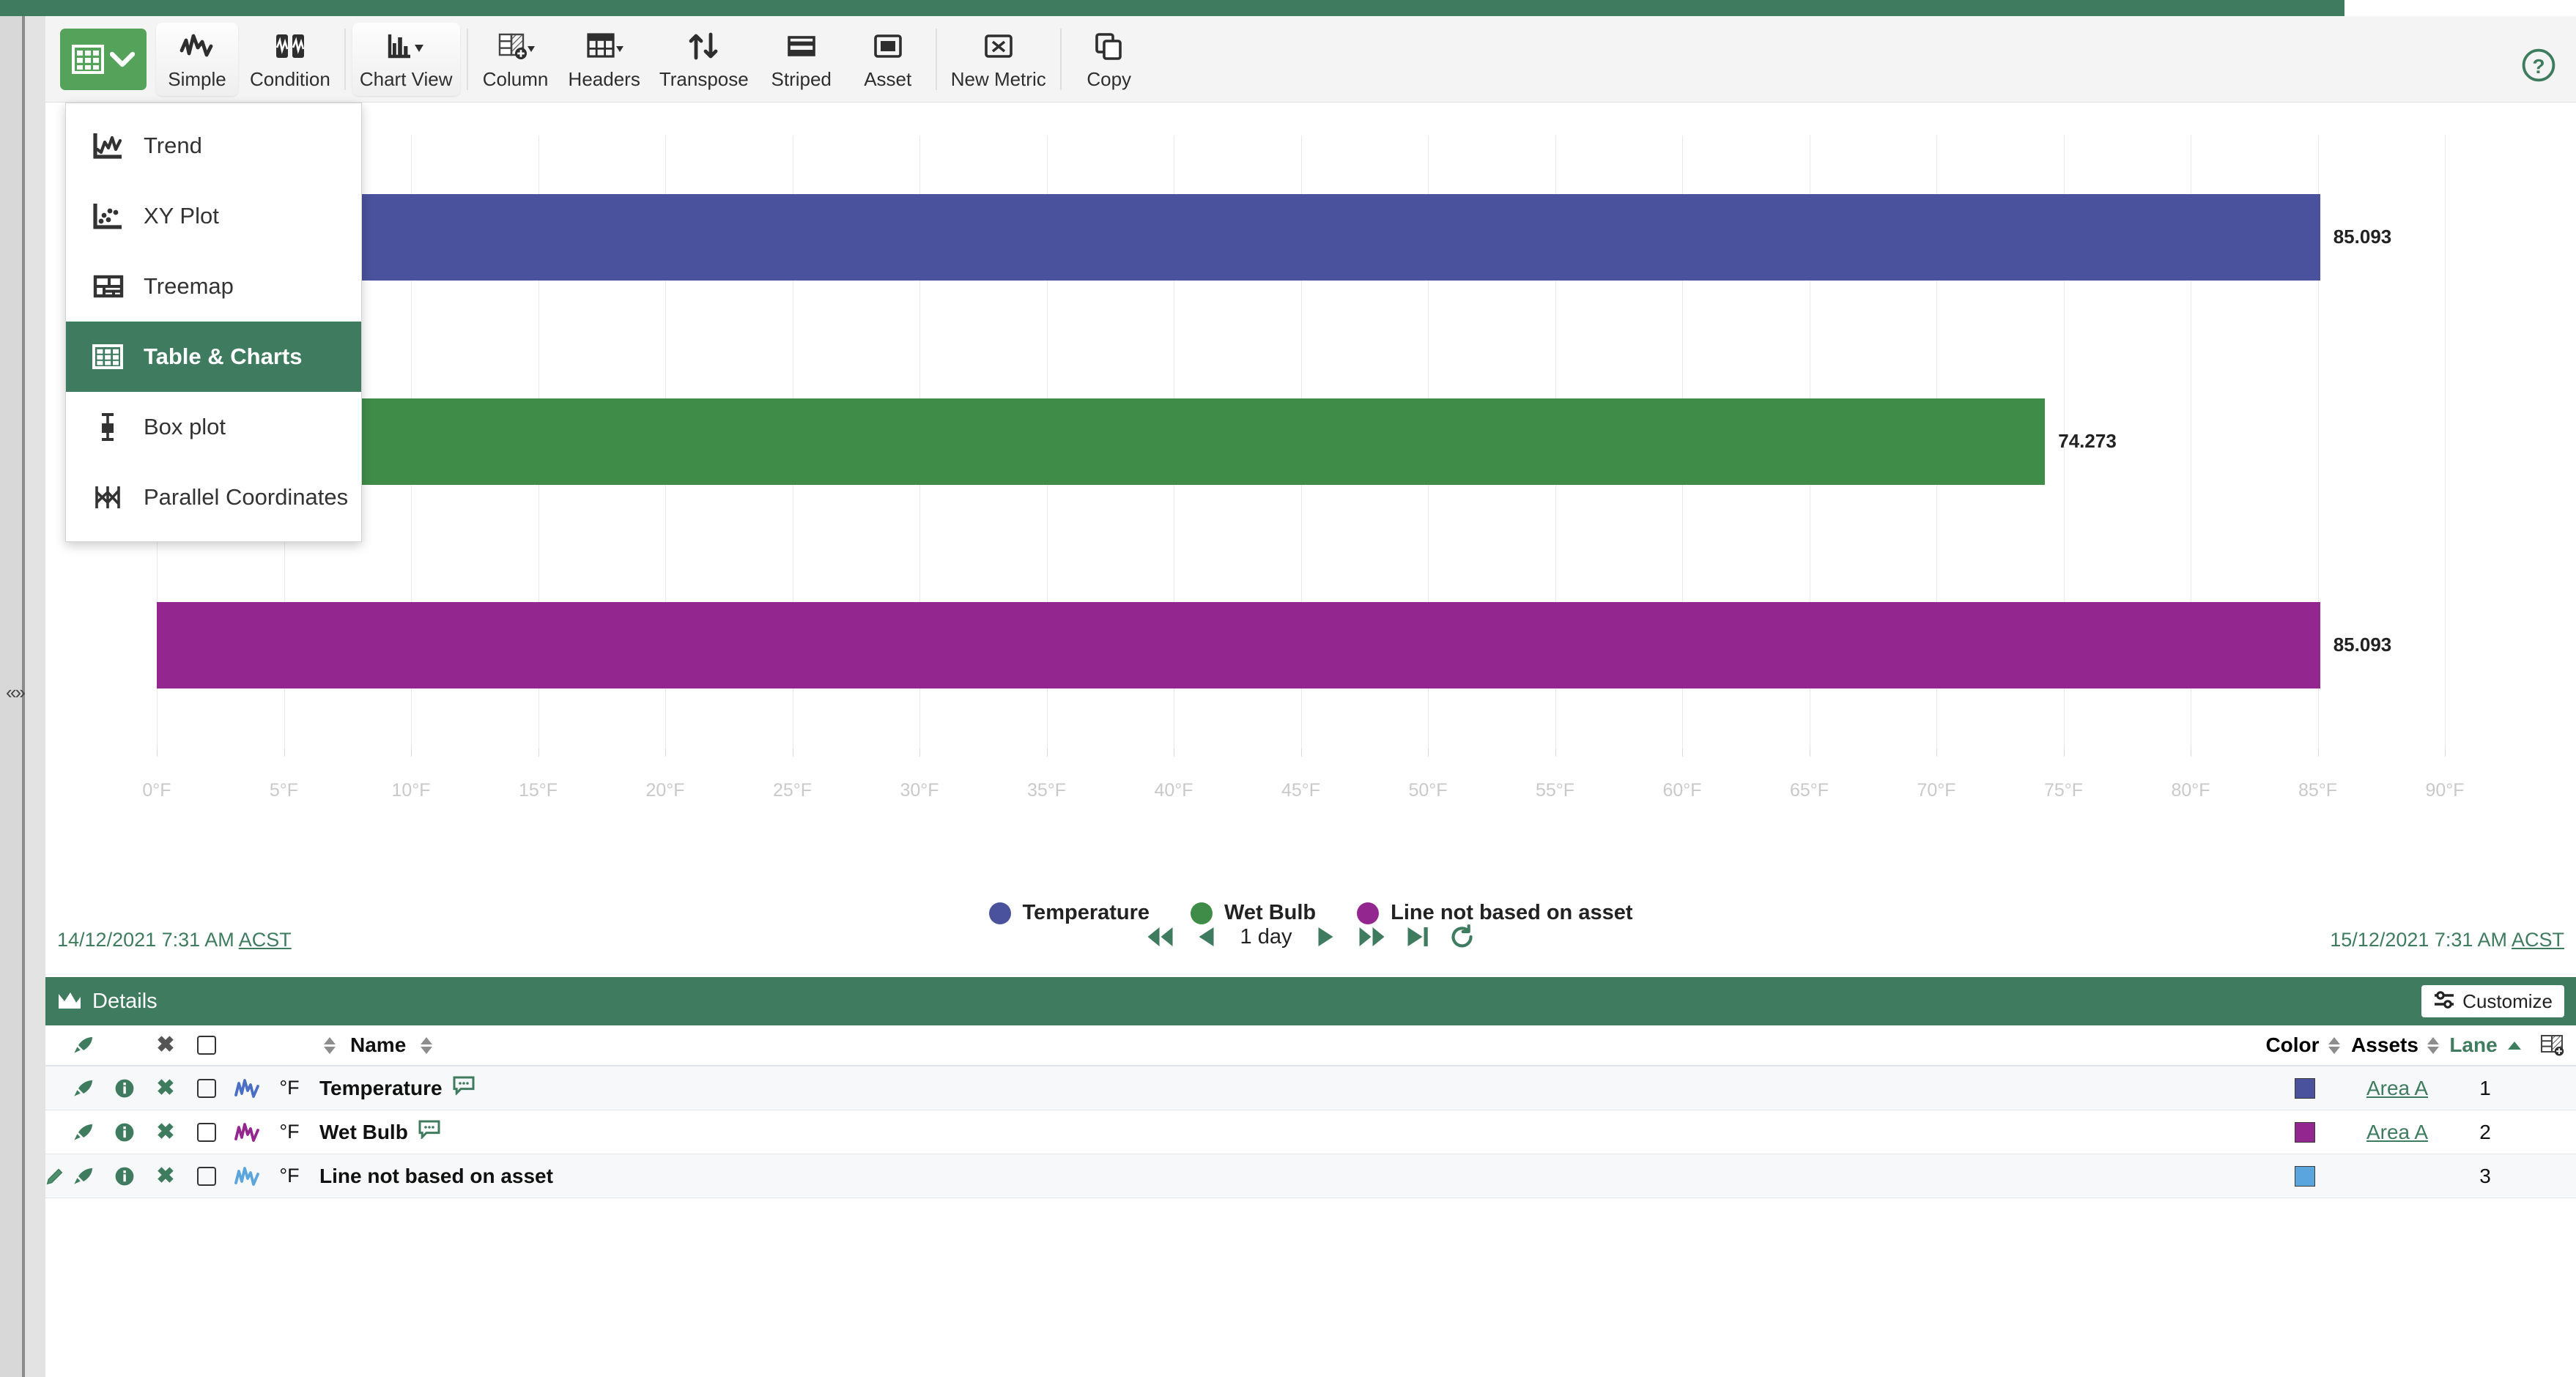 This screenshot has width=2576, height=1377. Describe the element at coordinates (1310, 1088) in the screenshot. I see `table-row: ✖ °F Temperature Area A 1` at that location.